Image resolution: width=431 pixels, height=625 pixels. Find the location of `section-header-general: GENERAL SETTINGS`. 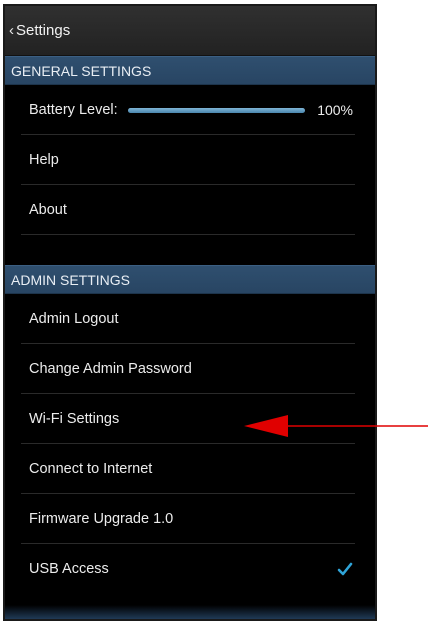

section-header-general: GENERAL SETTINGS is located at coordinates (190, 70).